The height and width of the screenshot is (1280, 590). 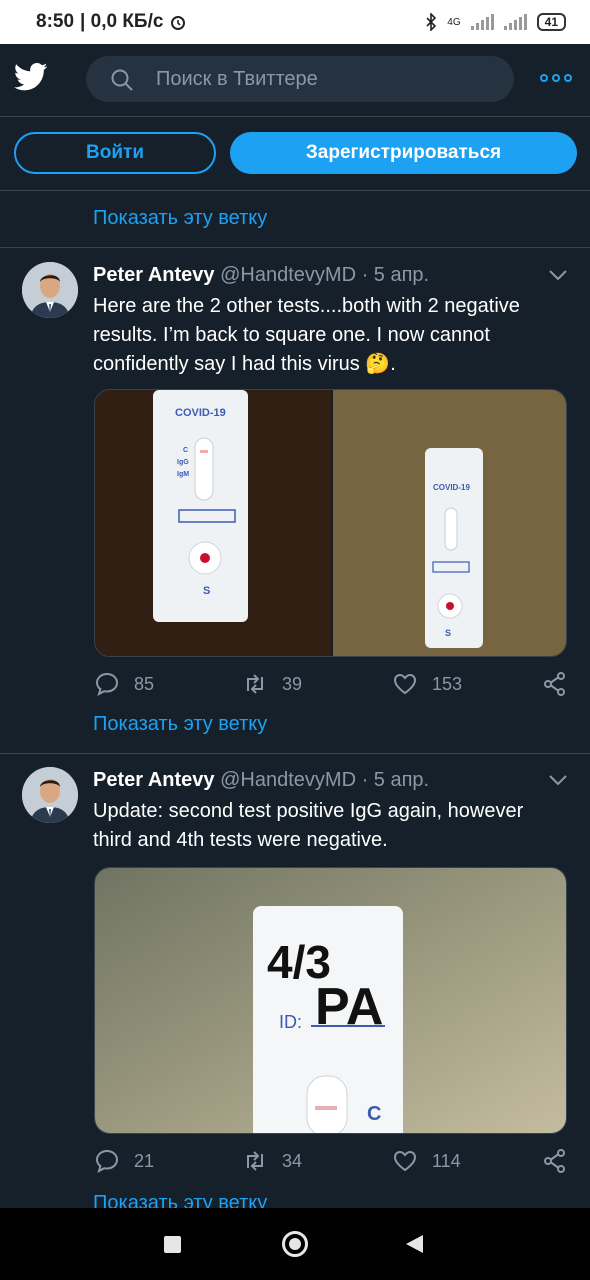 I want to click on twitter-bird-icon, so click(x=31, y=77).